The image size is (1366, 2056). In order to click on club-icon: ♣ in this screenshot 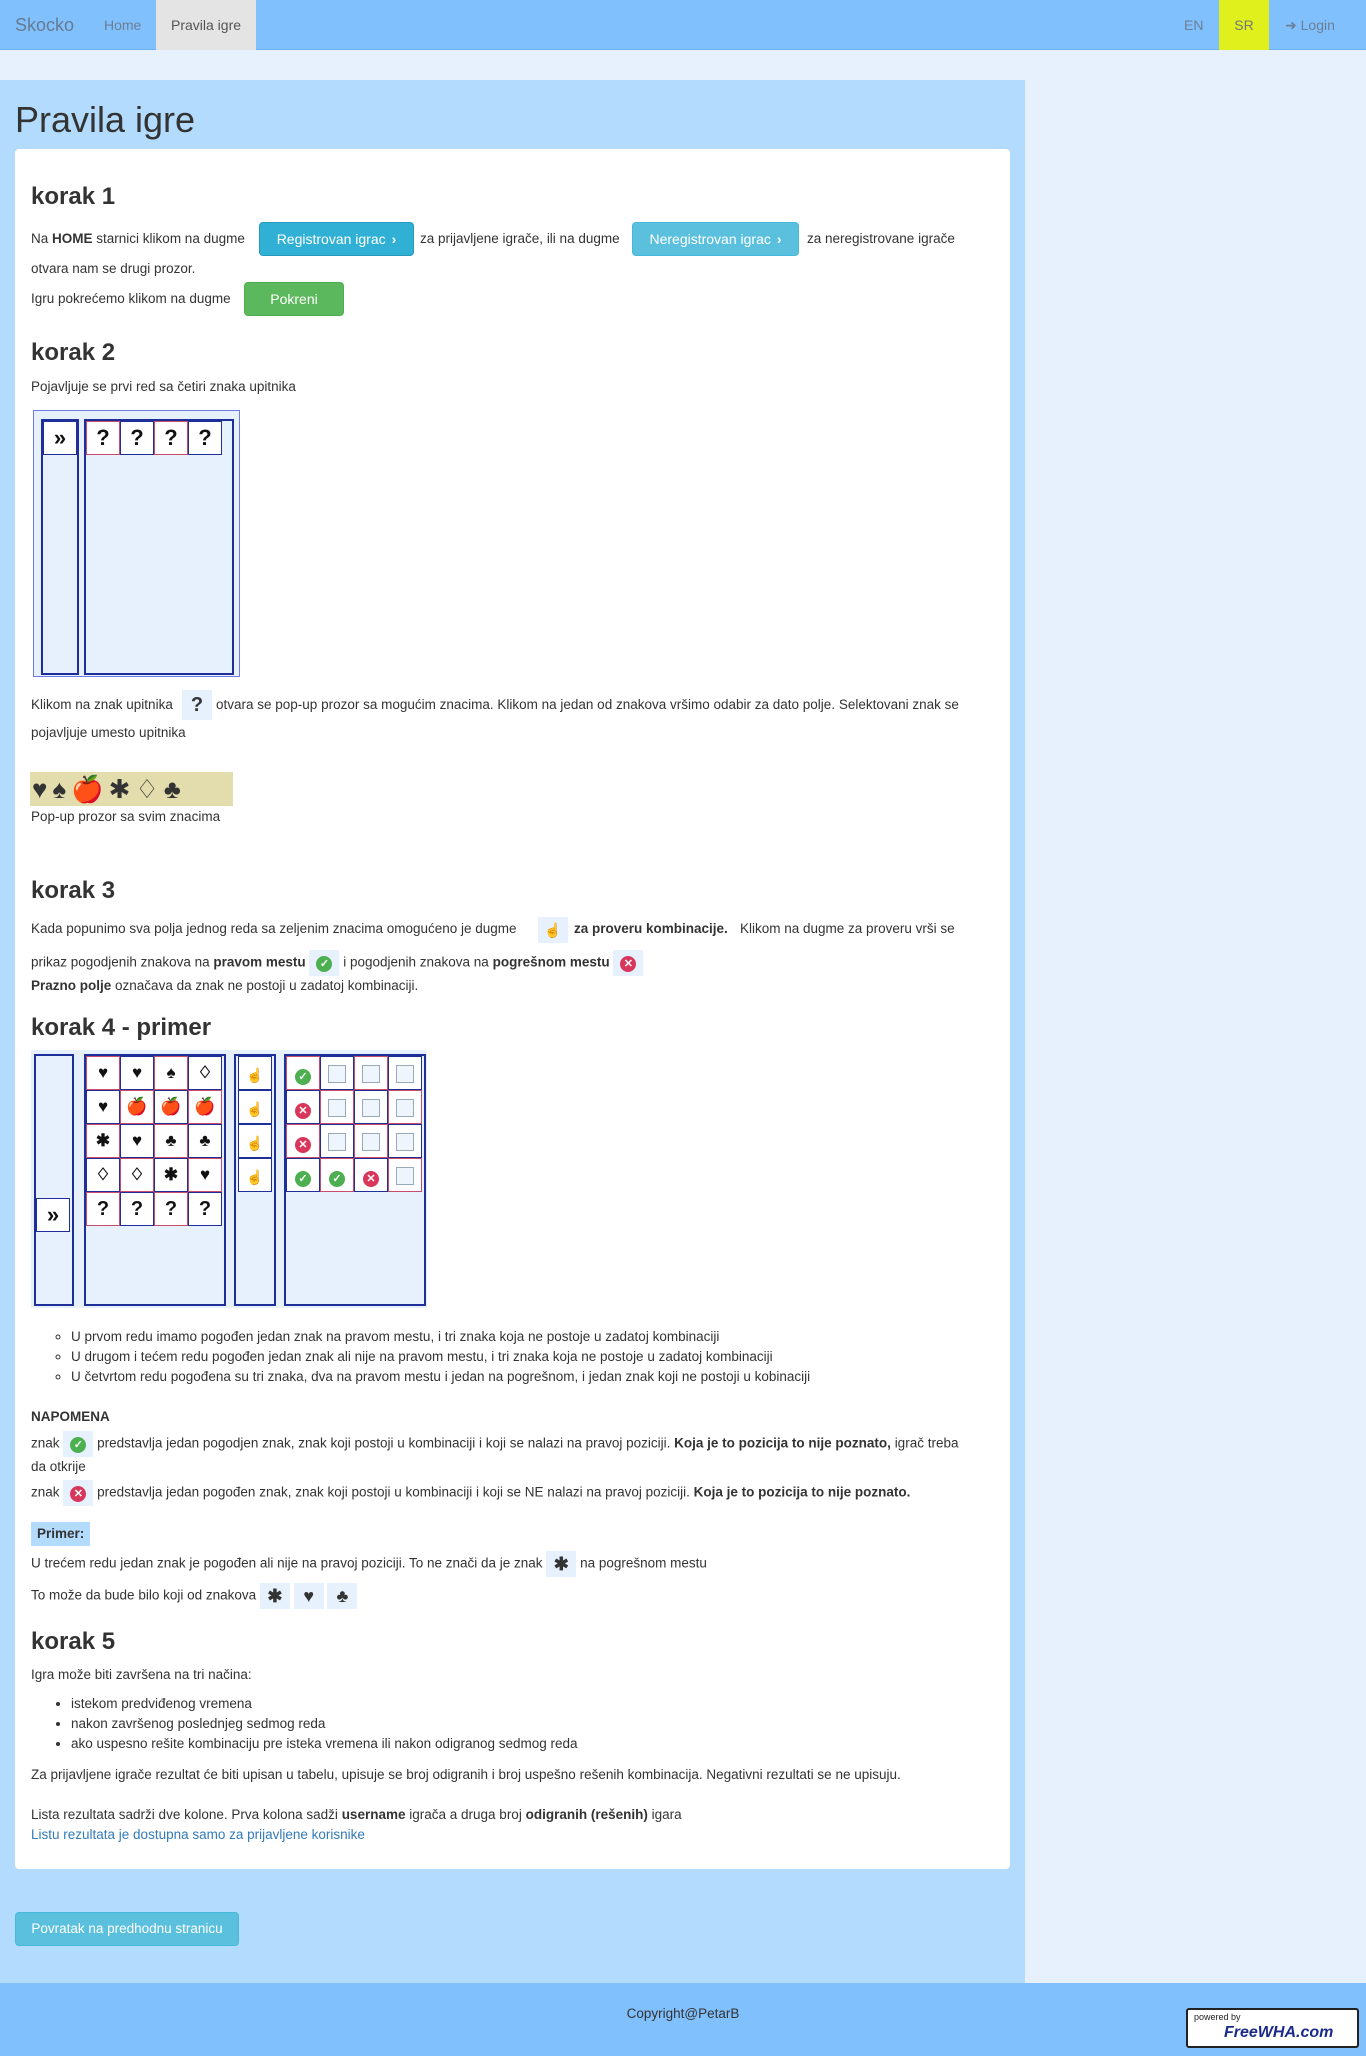, I will do `click(342, 1596)`.